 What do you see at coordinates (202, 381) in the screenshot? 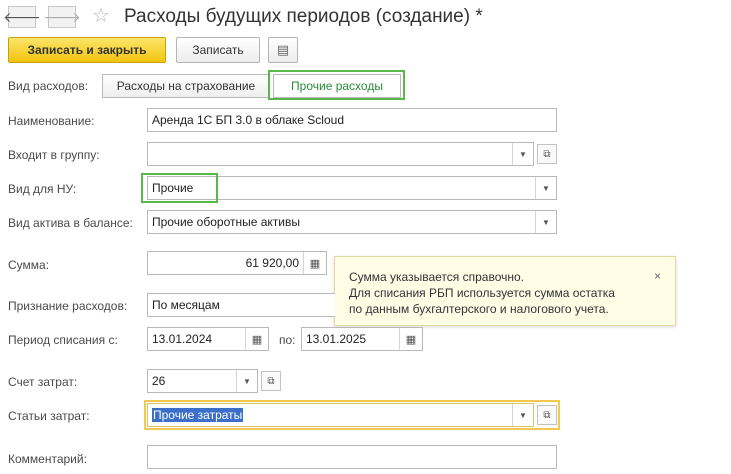
I see `cost-account-select: 26 ▼` at bounding box center [202, 381].